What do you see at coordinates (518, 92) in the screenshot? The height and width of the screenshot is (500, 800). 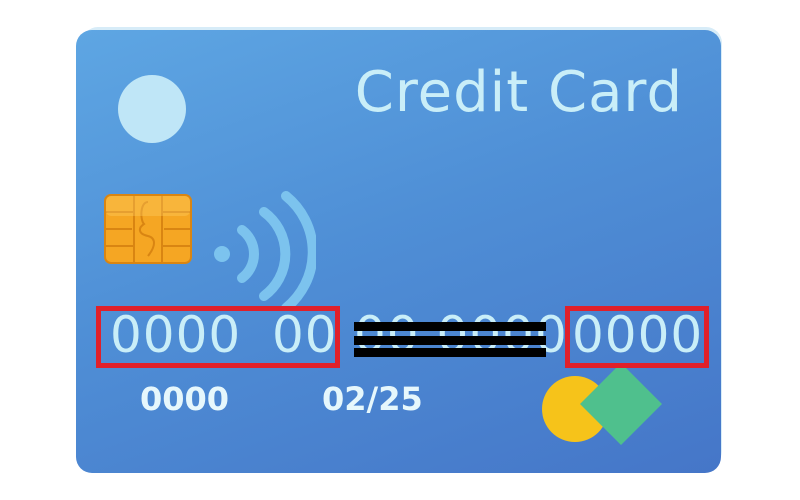 I see `card-title: Credit Card` at bounding box center [518, 92].